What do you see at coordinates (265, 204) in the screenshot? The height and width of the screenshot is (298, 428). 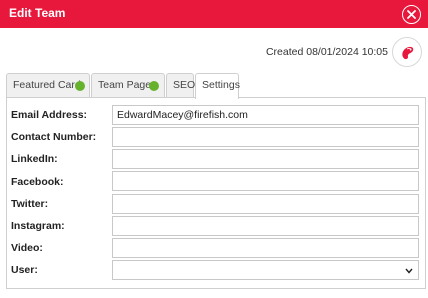 I see `twitter-field` at bounding box center [265, 204].